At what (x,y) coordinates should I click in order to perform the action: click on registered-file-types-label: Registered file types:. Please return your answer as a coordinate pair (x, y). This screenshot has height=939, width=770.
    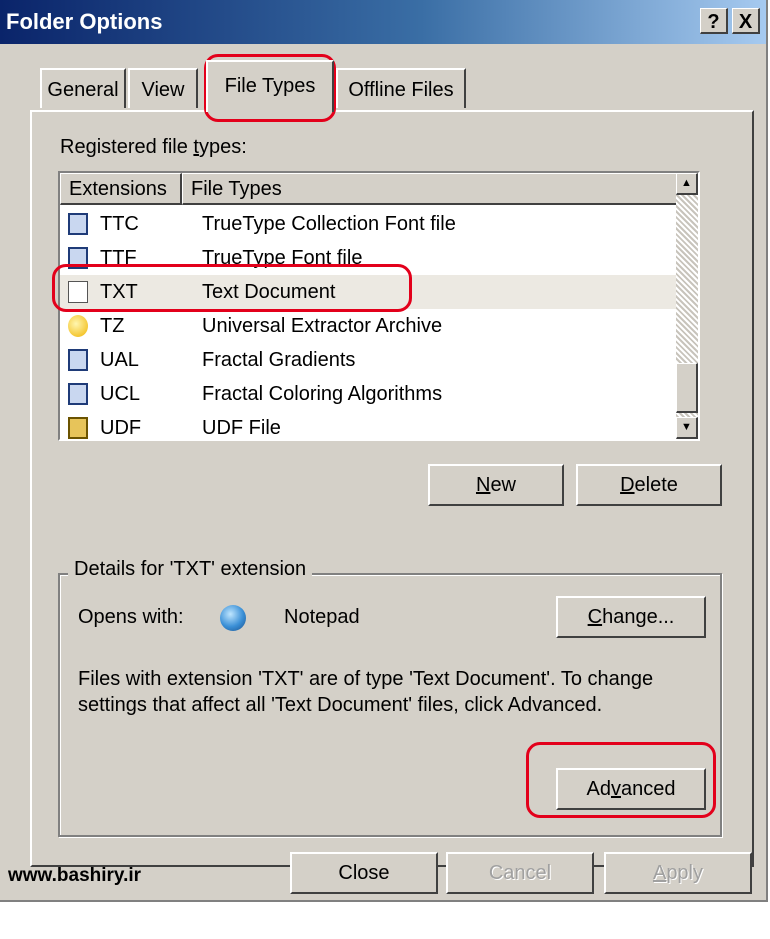
    Looking at the image, I should click on (153, 147).